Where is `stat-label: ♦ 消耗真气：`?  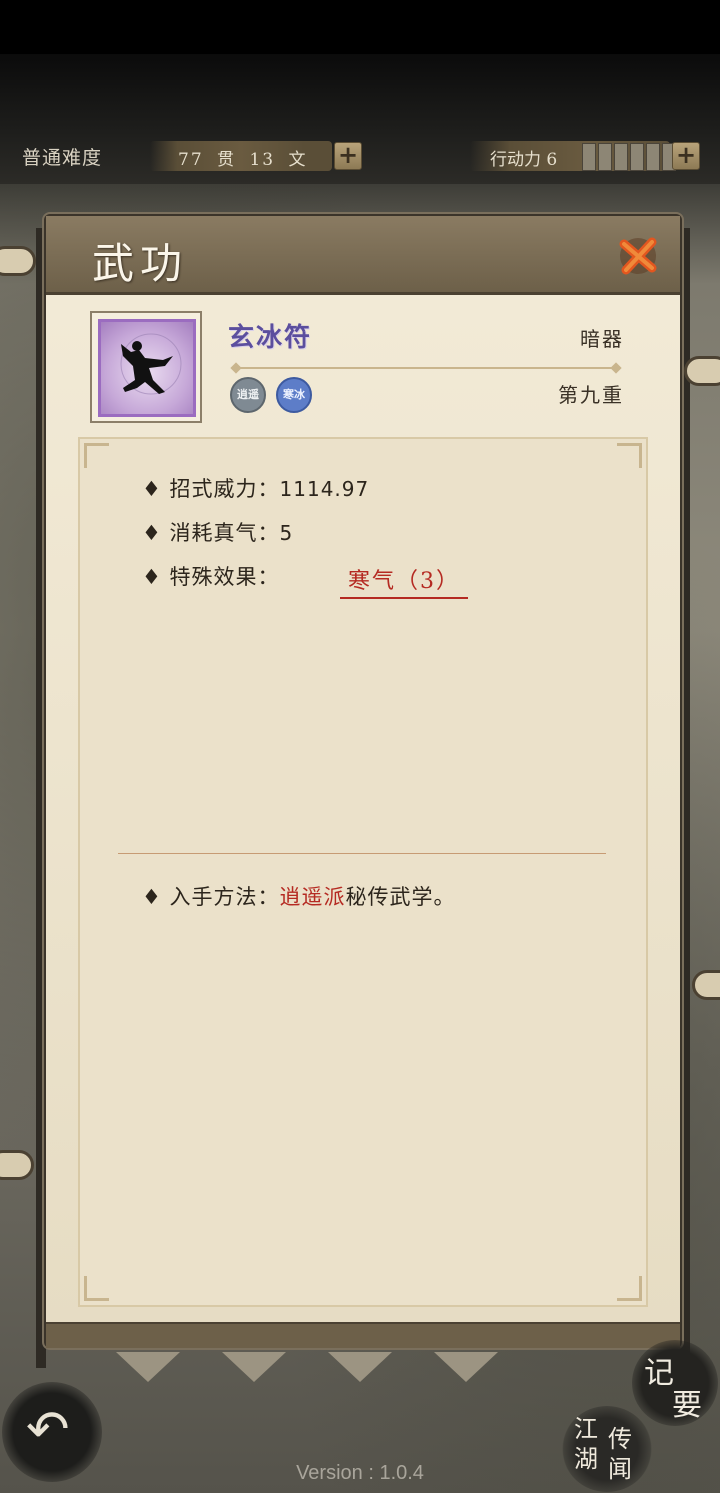
stat-label: ♦ 消耗真气： is located at coordinates (211, 533).